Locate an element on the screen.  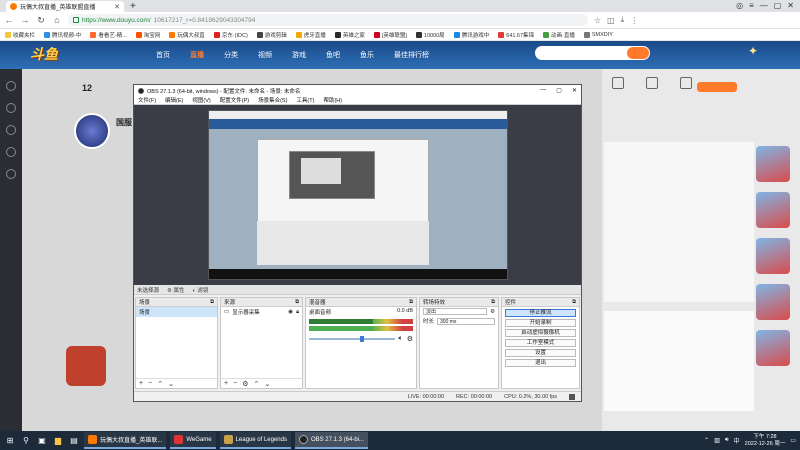
taskbar-app-lol: League of Legends is located at coordinates (255, 440).